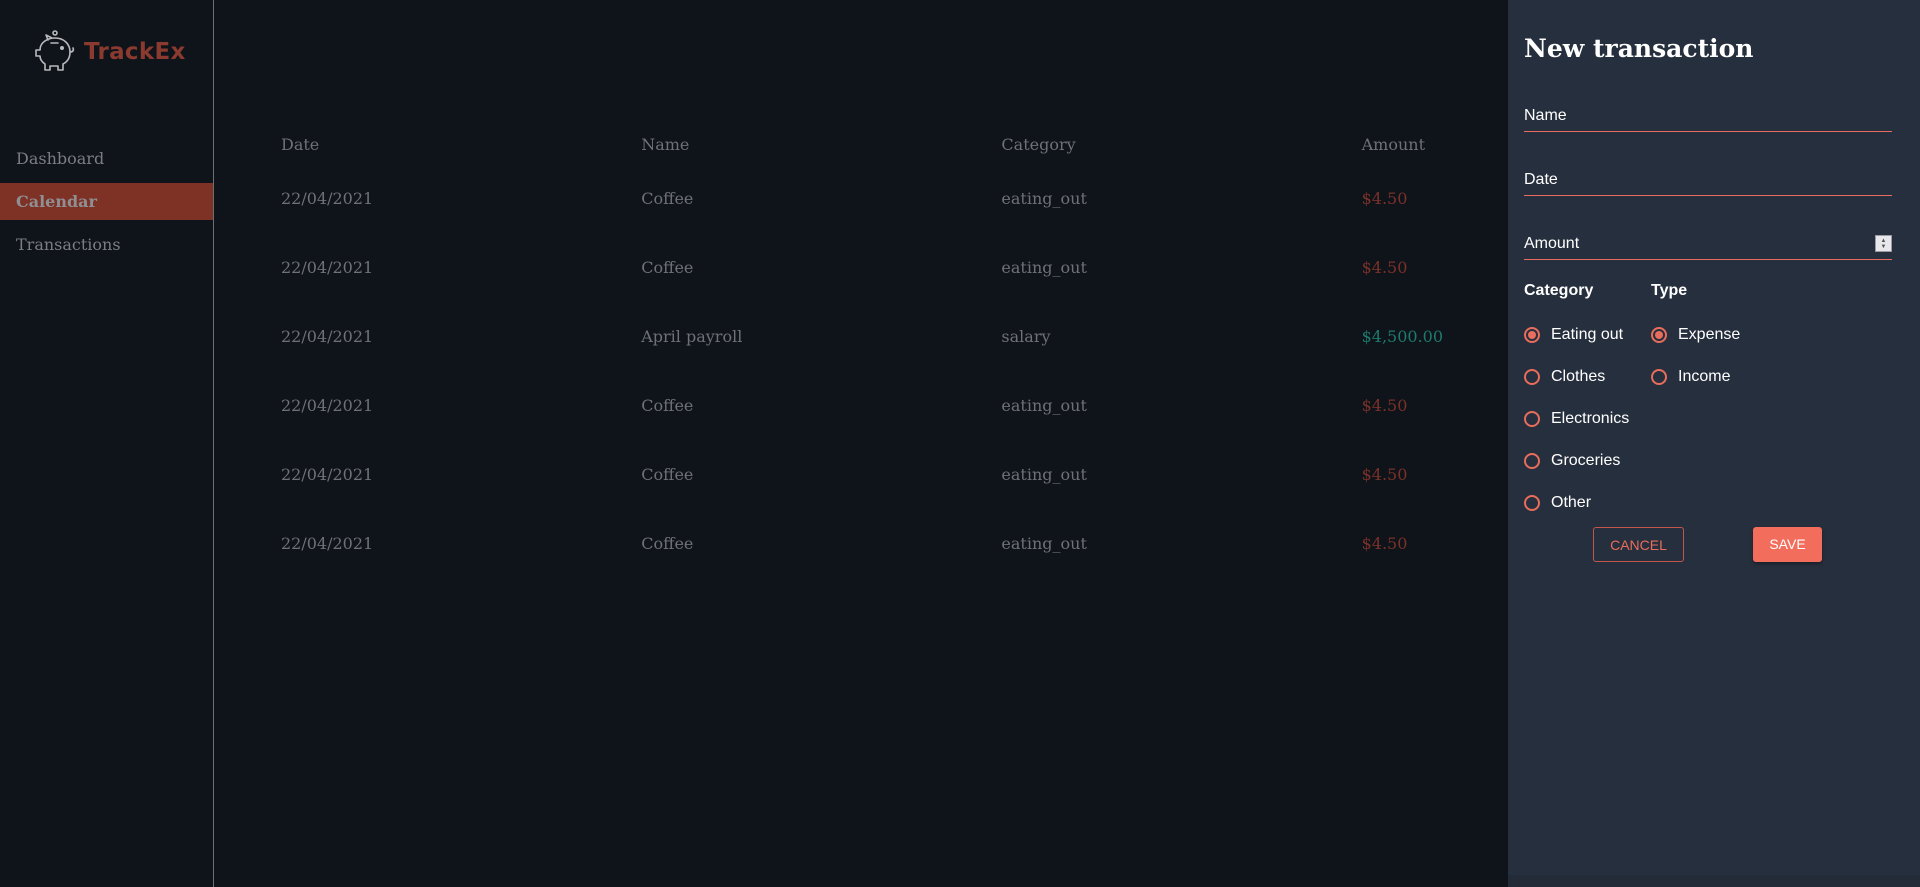  What do you see at coordinates (107, 443) in the screenshot?
I see `sidebar: TrackEx Dashboard Calendar Transactions` at bounding box center [107, 443].